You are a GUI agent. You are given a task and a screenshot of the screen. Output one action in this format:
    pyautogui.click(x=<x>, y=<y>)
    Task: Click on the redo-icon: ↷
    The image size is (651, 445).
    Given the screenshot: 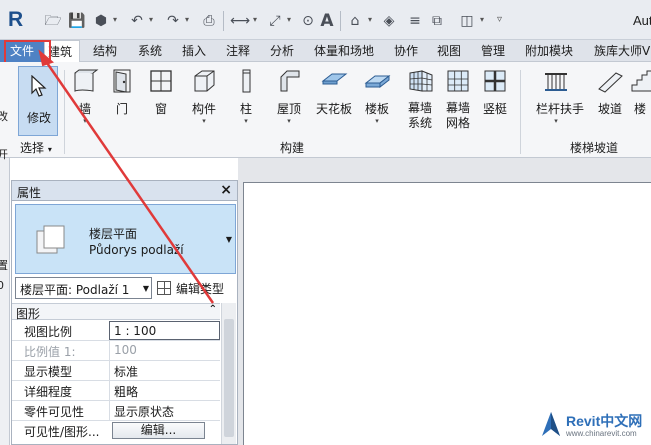 What is the action you would take?
    pyautogui.click(x=173, y=21)
    